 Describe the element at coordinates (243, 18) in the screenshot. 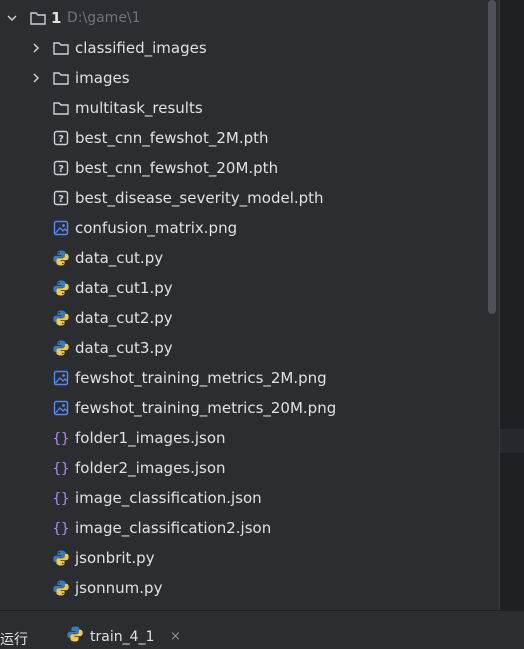

I see `tree-root-row: 1 D:\game\1` at that location.